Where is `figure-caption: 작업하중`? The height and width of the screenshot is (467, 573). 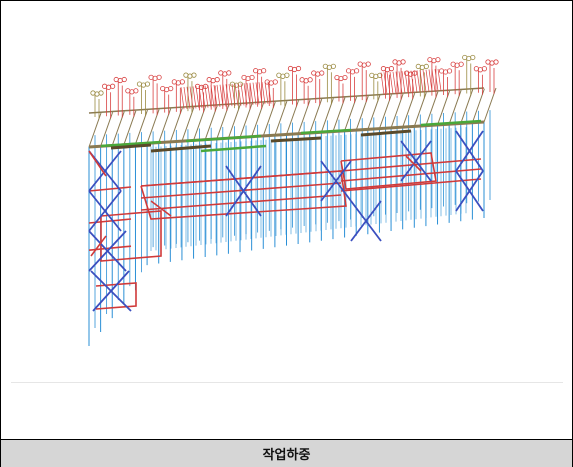
figure-caption: 작업하중 is located at coordinates (286, 453).